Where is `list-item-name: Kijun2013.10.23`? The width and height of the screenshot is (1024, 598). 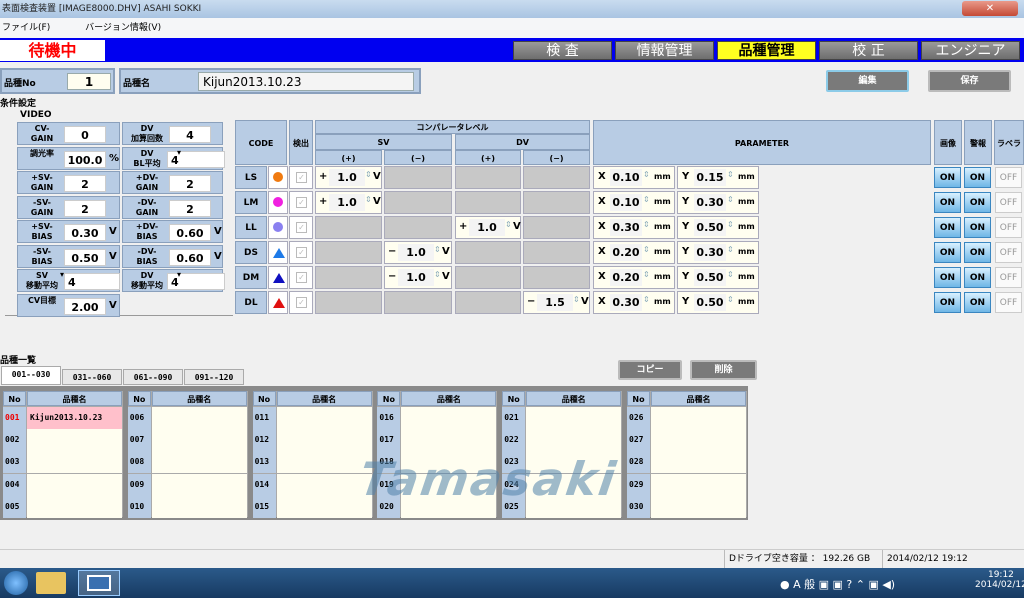 list-item-name: Kijun2013.10.23 is located at coordinates (74, 418).